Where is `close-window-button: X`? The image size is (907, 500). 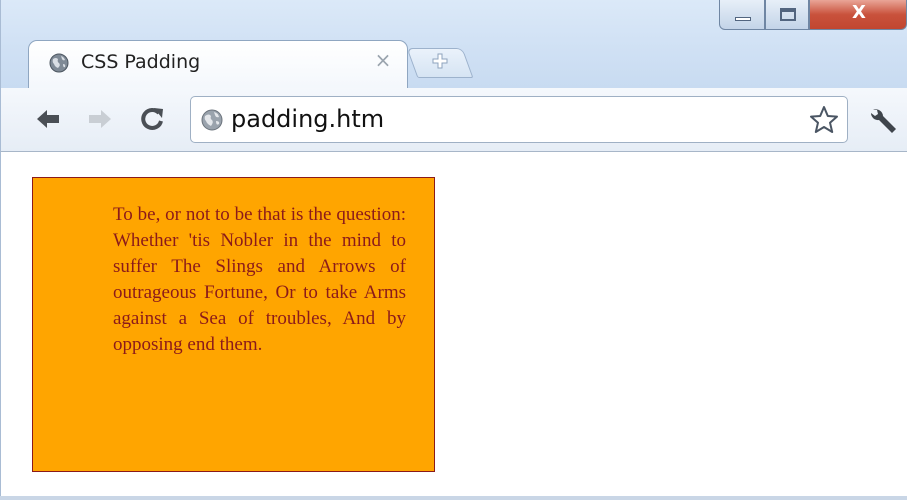
close-window-button: X is located at coordinates (858, 15).